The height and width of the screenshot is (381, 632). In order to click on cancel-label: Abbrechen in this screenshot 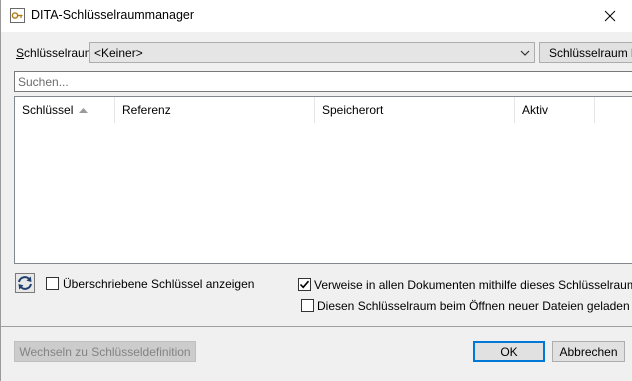, I will do `click(588, 351)`.